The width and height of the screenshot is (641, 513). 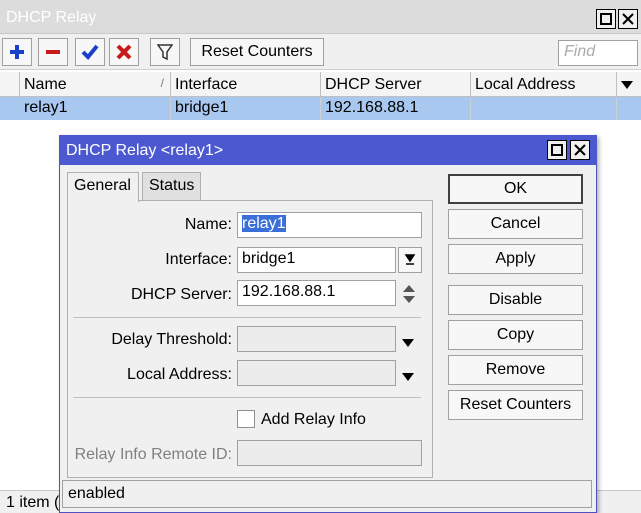 I want to click on local-address-label: Local Address:, so click(x=179, y=374).